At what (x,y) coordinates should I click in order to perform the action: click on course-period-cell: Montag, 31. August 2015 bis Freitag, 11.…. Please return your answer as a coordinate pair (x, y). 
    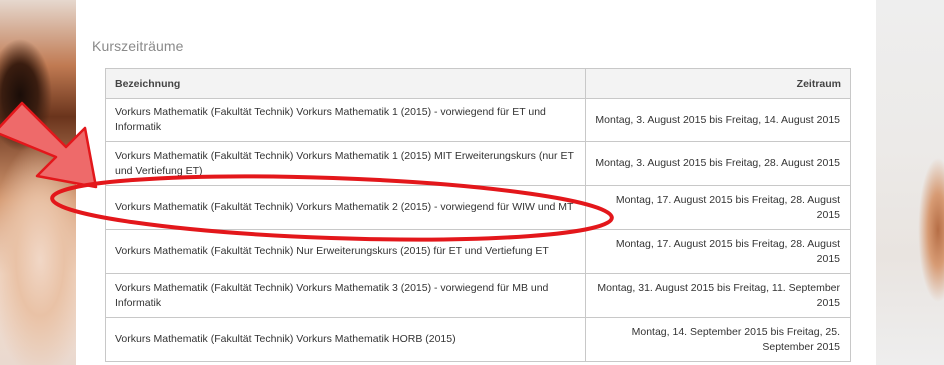
    Looking at the image, I should click on (718, 295).